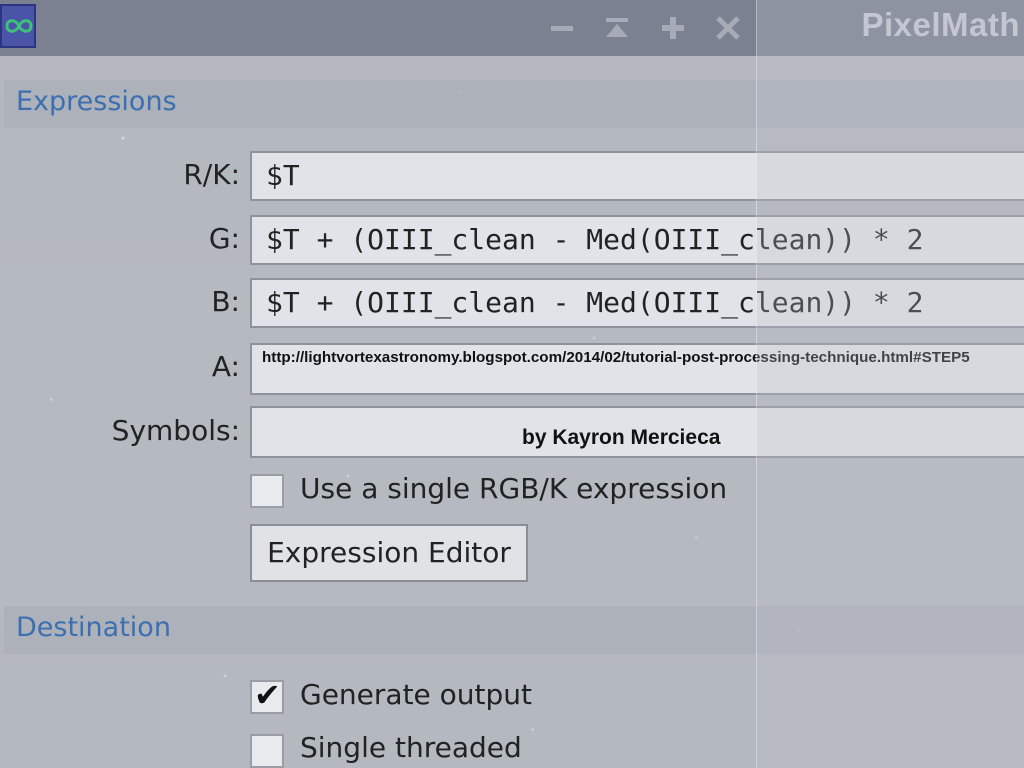 The image size is (1024, 768). Describe the element at coordinates (211, 174) in the screenshot. I see `rk-label: R/K:` at that location.